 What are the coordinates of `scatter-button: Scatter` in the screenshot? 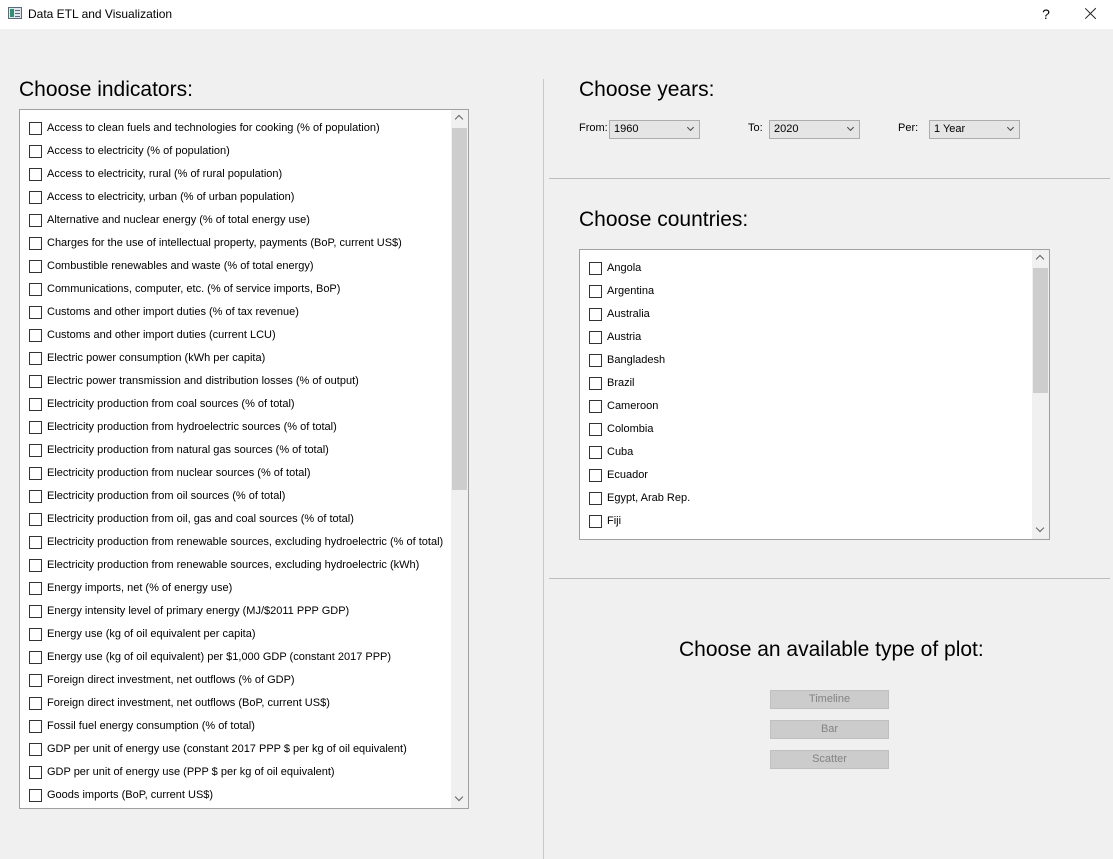 It's located at (829, 759).